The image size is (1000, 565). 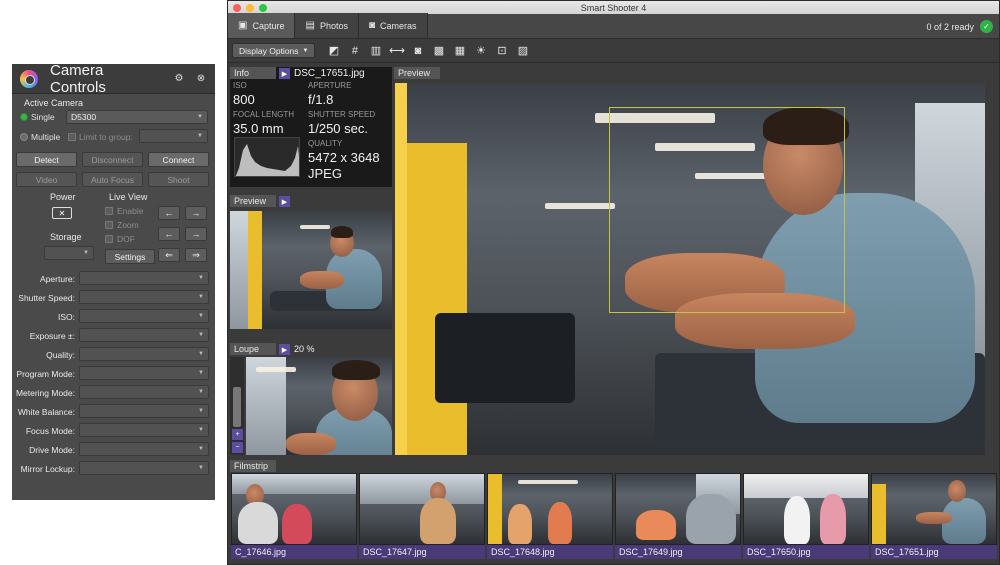 I want to click on window-title: Smart Shooter 4, so click(x=613, y=7).